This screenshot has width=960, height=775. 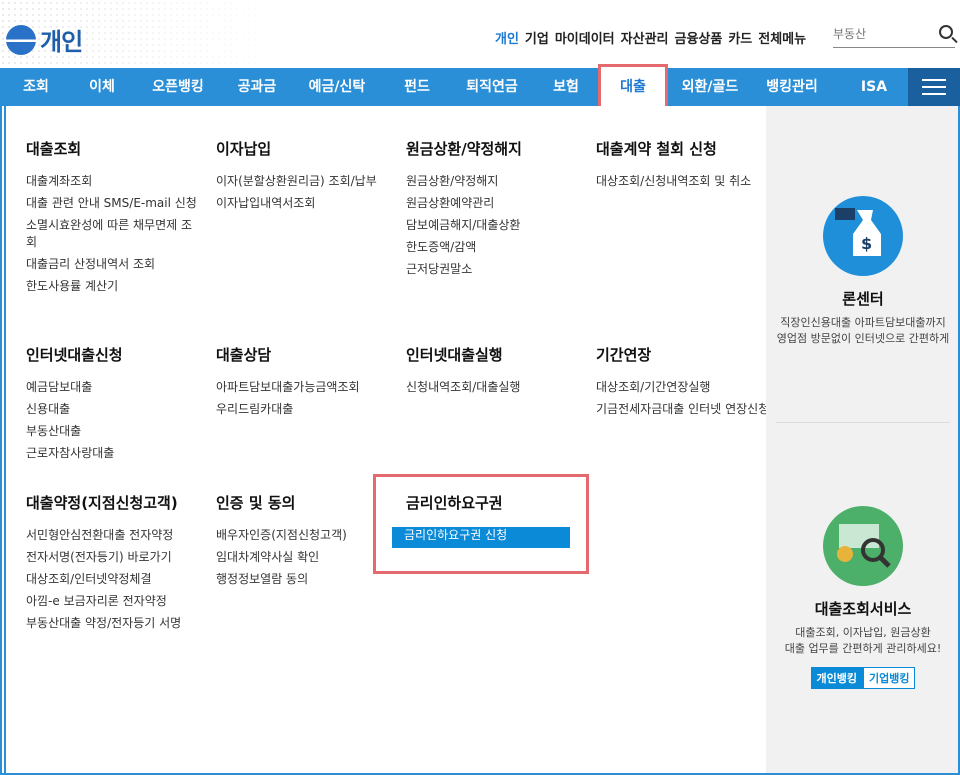 I want to click on hamburger-icon, so click(x=934, y=87).